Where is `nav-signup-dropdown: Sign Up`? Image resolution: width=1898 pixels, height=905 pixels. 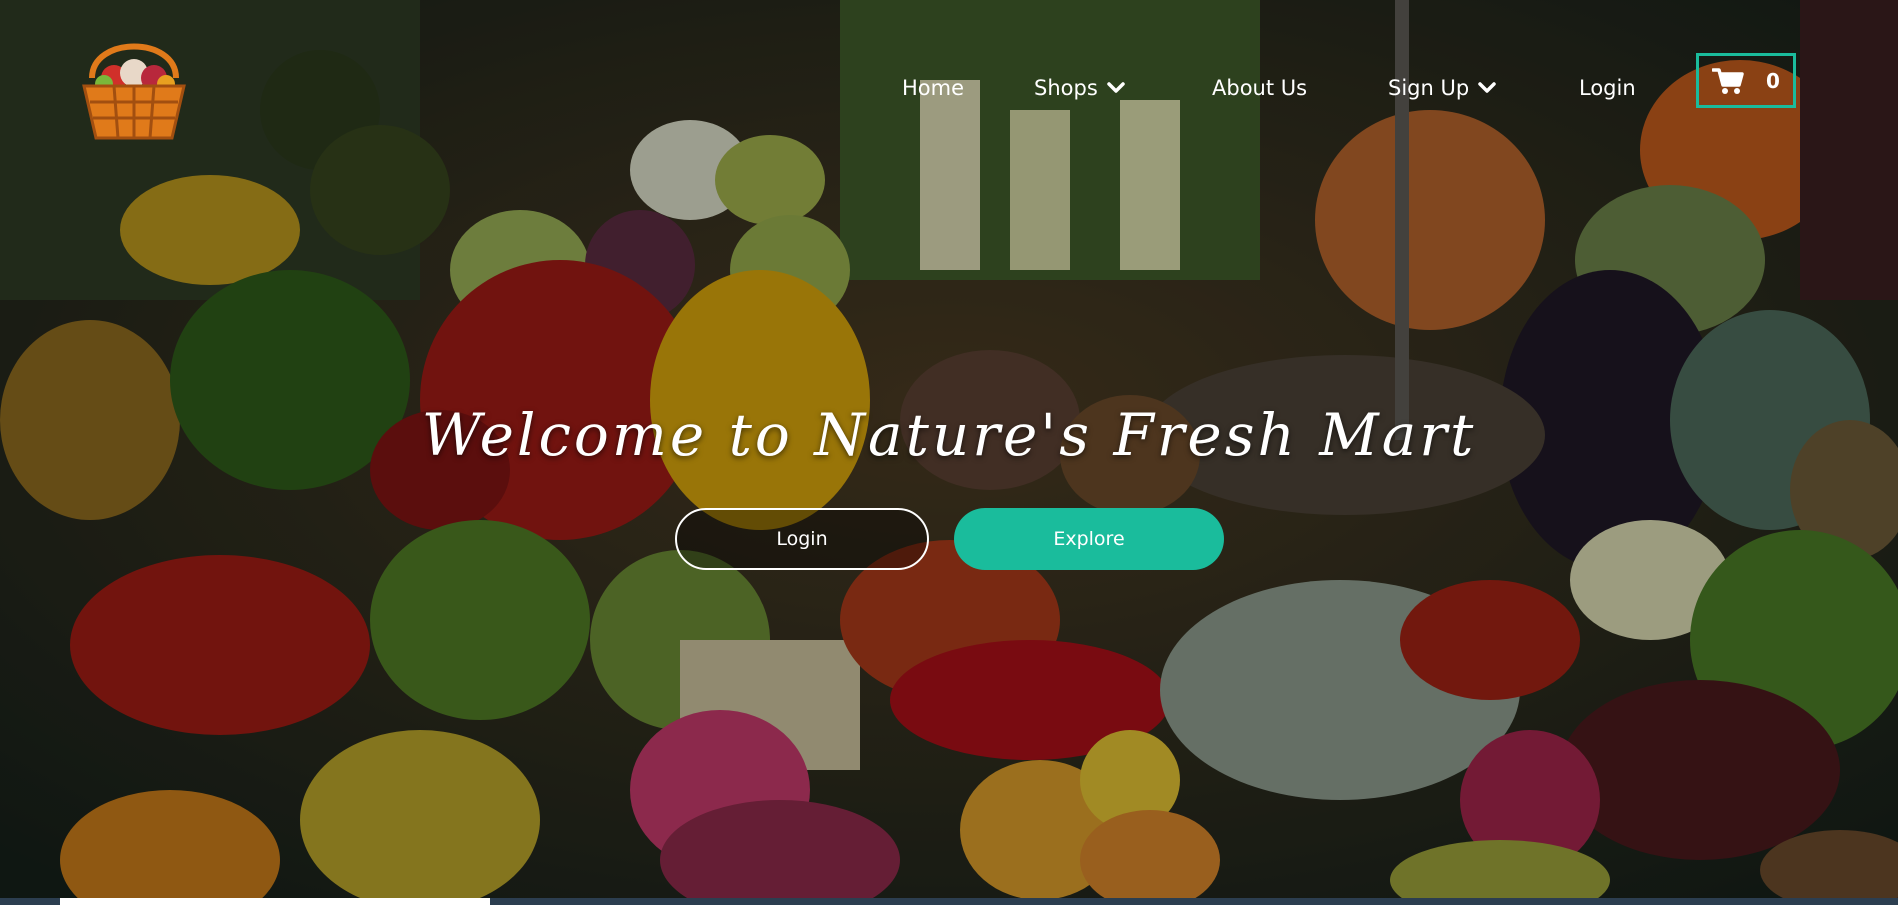
nav-signup-dropdown: Sign Up is located at coordinates (1442, 88).